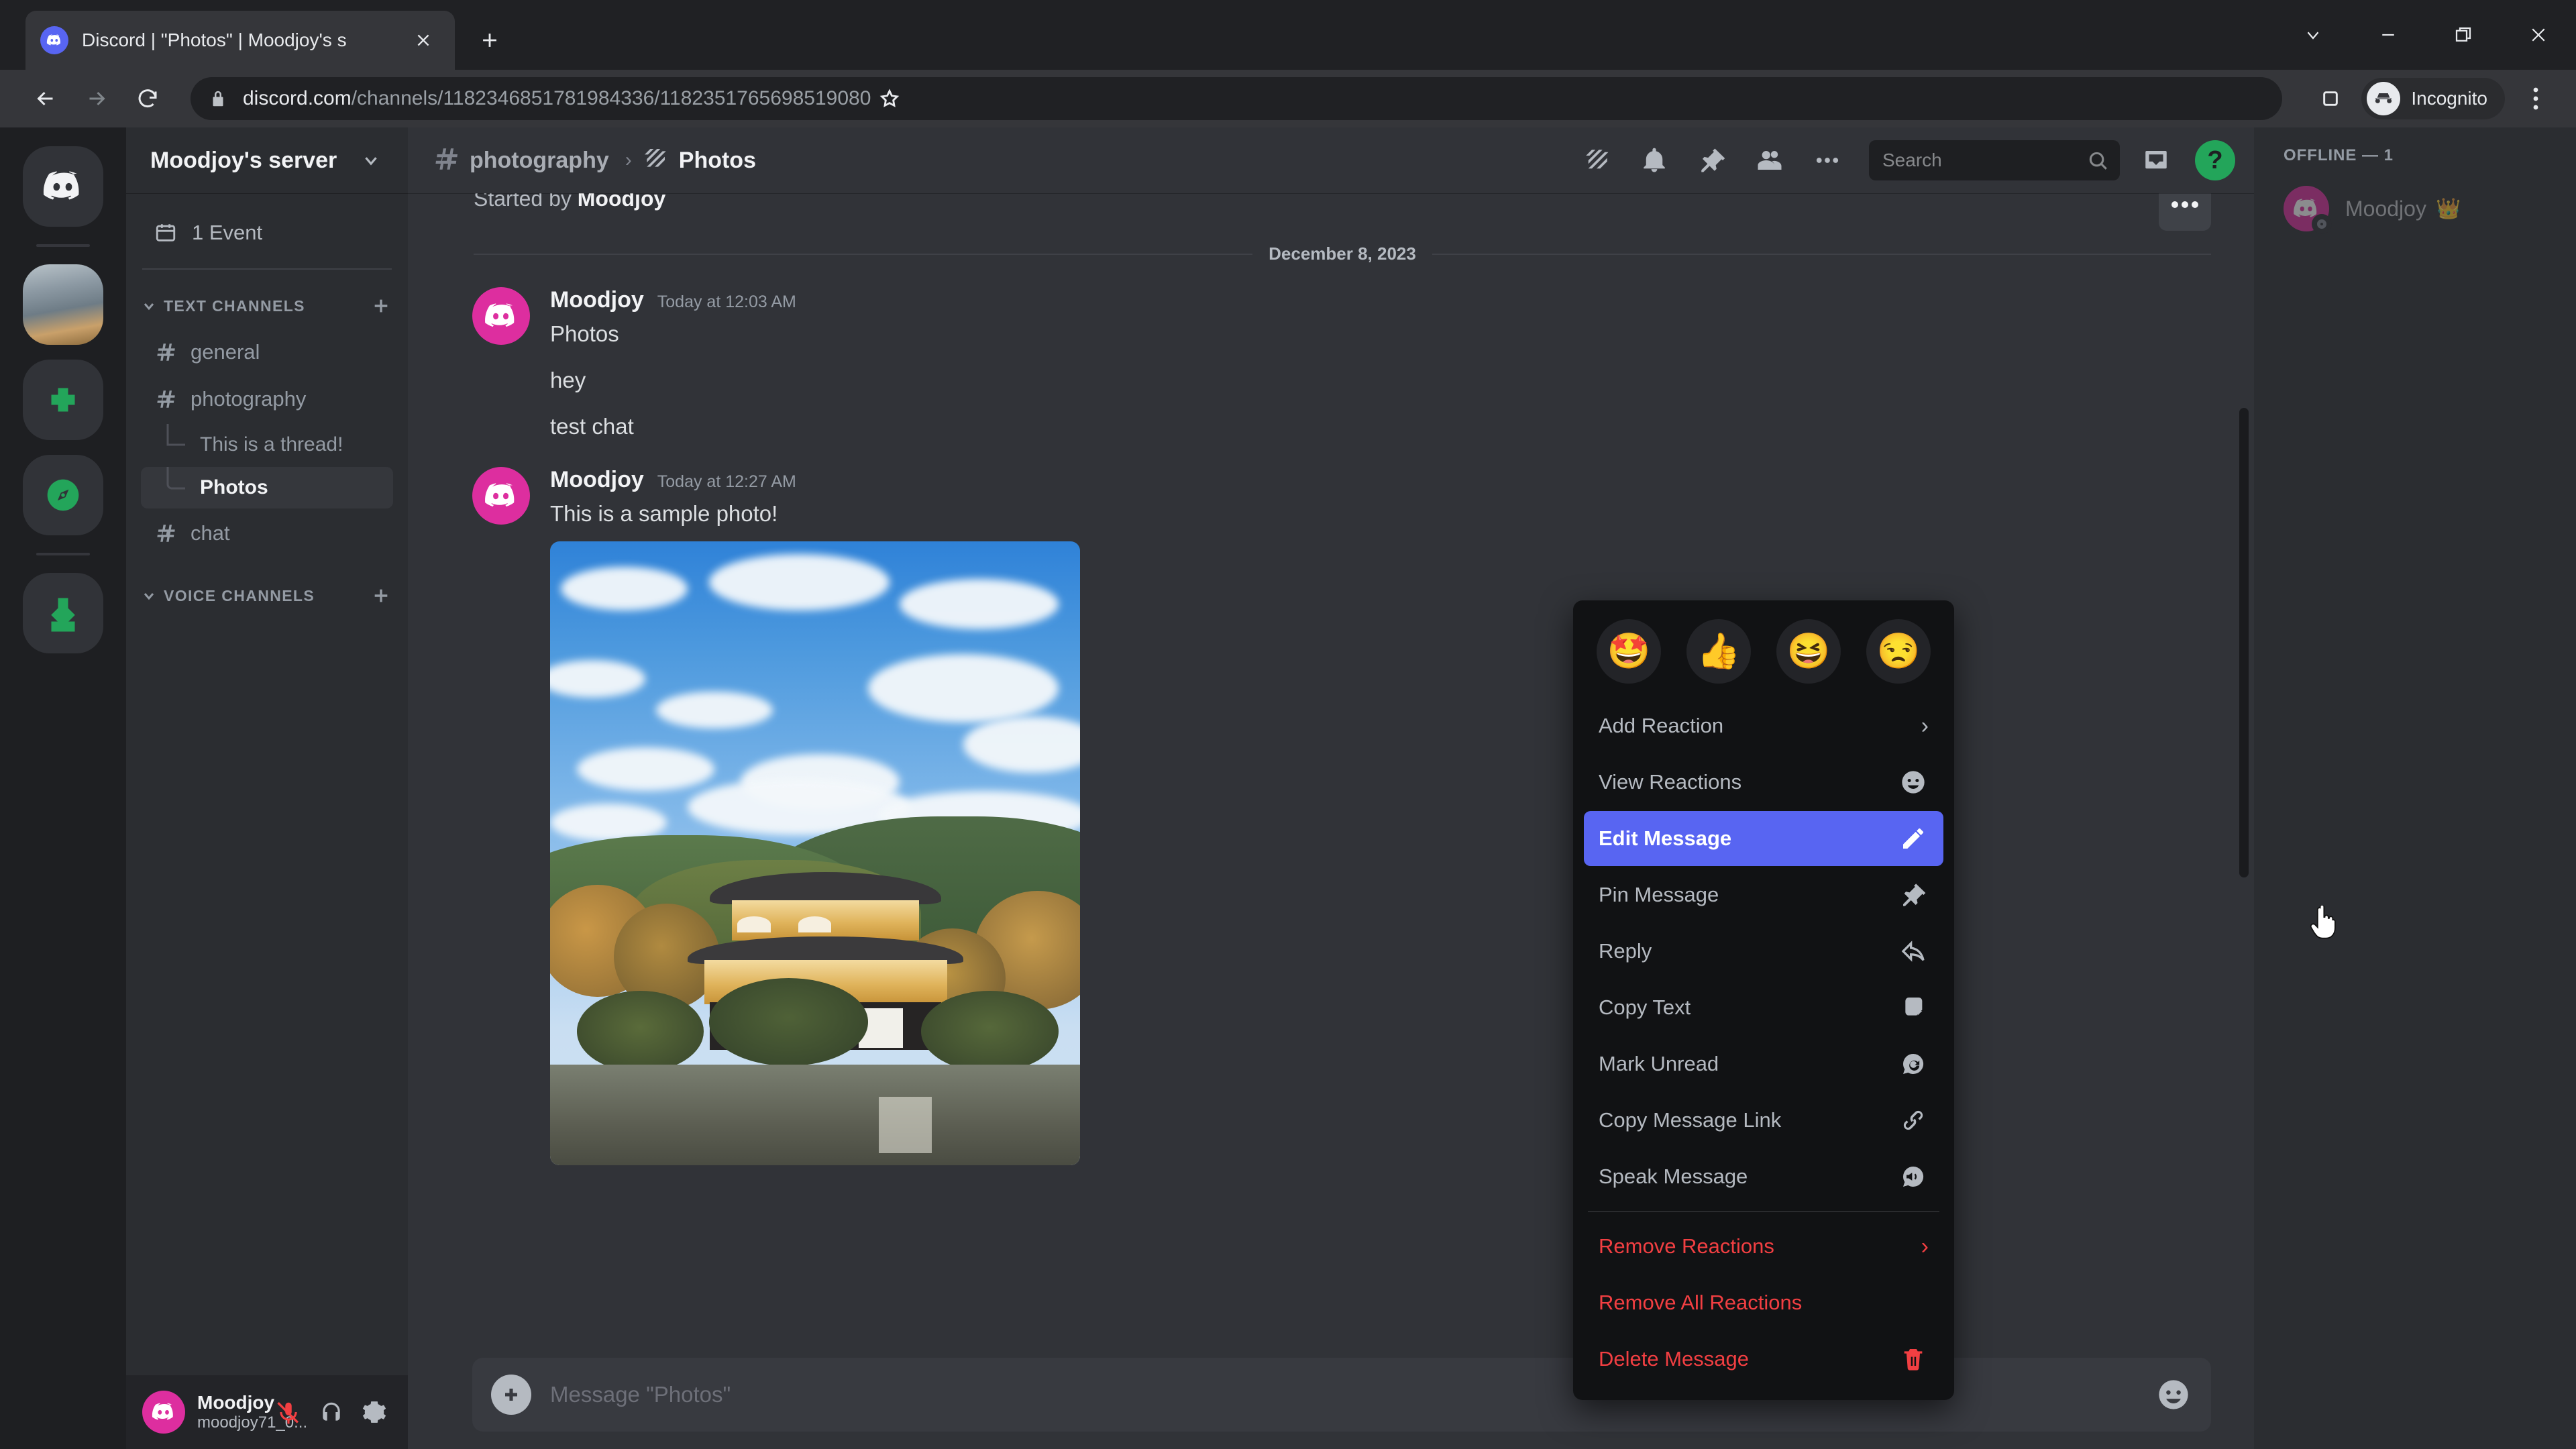 The height and width of the screenshot is (1449, 2576). I want to click on channel-label: photography, so click(249, 399).